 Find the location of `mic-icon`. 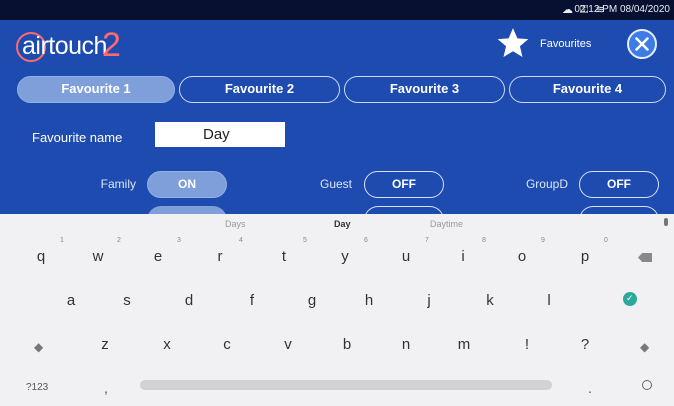

mic-icon is located at coordinates (666, 222).